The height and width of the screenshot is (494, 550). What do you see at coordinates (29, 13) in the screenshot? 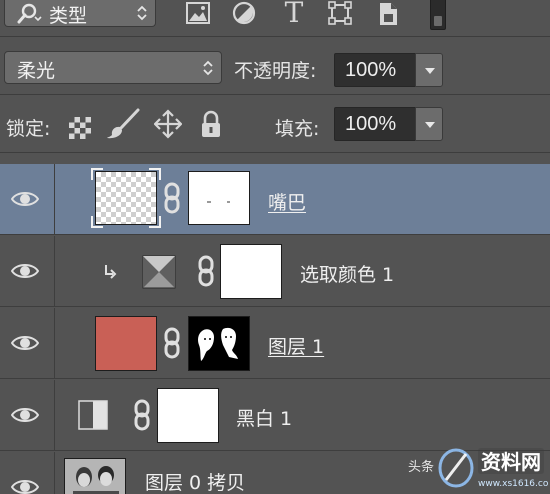
I see `search-icon` at bounding box center [29, 13].